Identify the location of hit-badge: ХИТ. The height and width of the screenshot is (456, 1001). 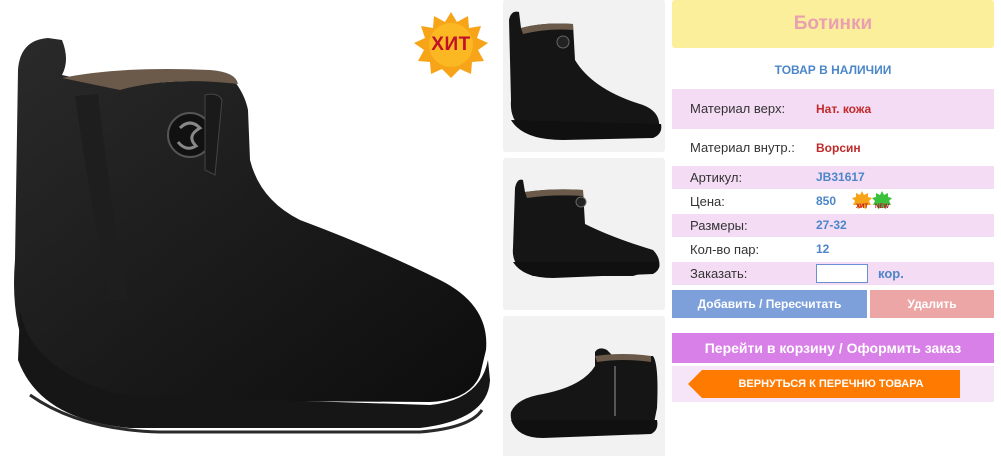
(451, 45).